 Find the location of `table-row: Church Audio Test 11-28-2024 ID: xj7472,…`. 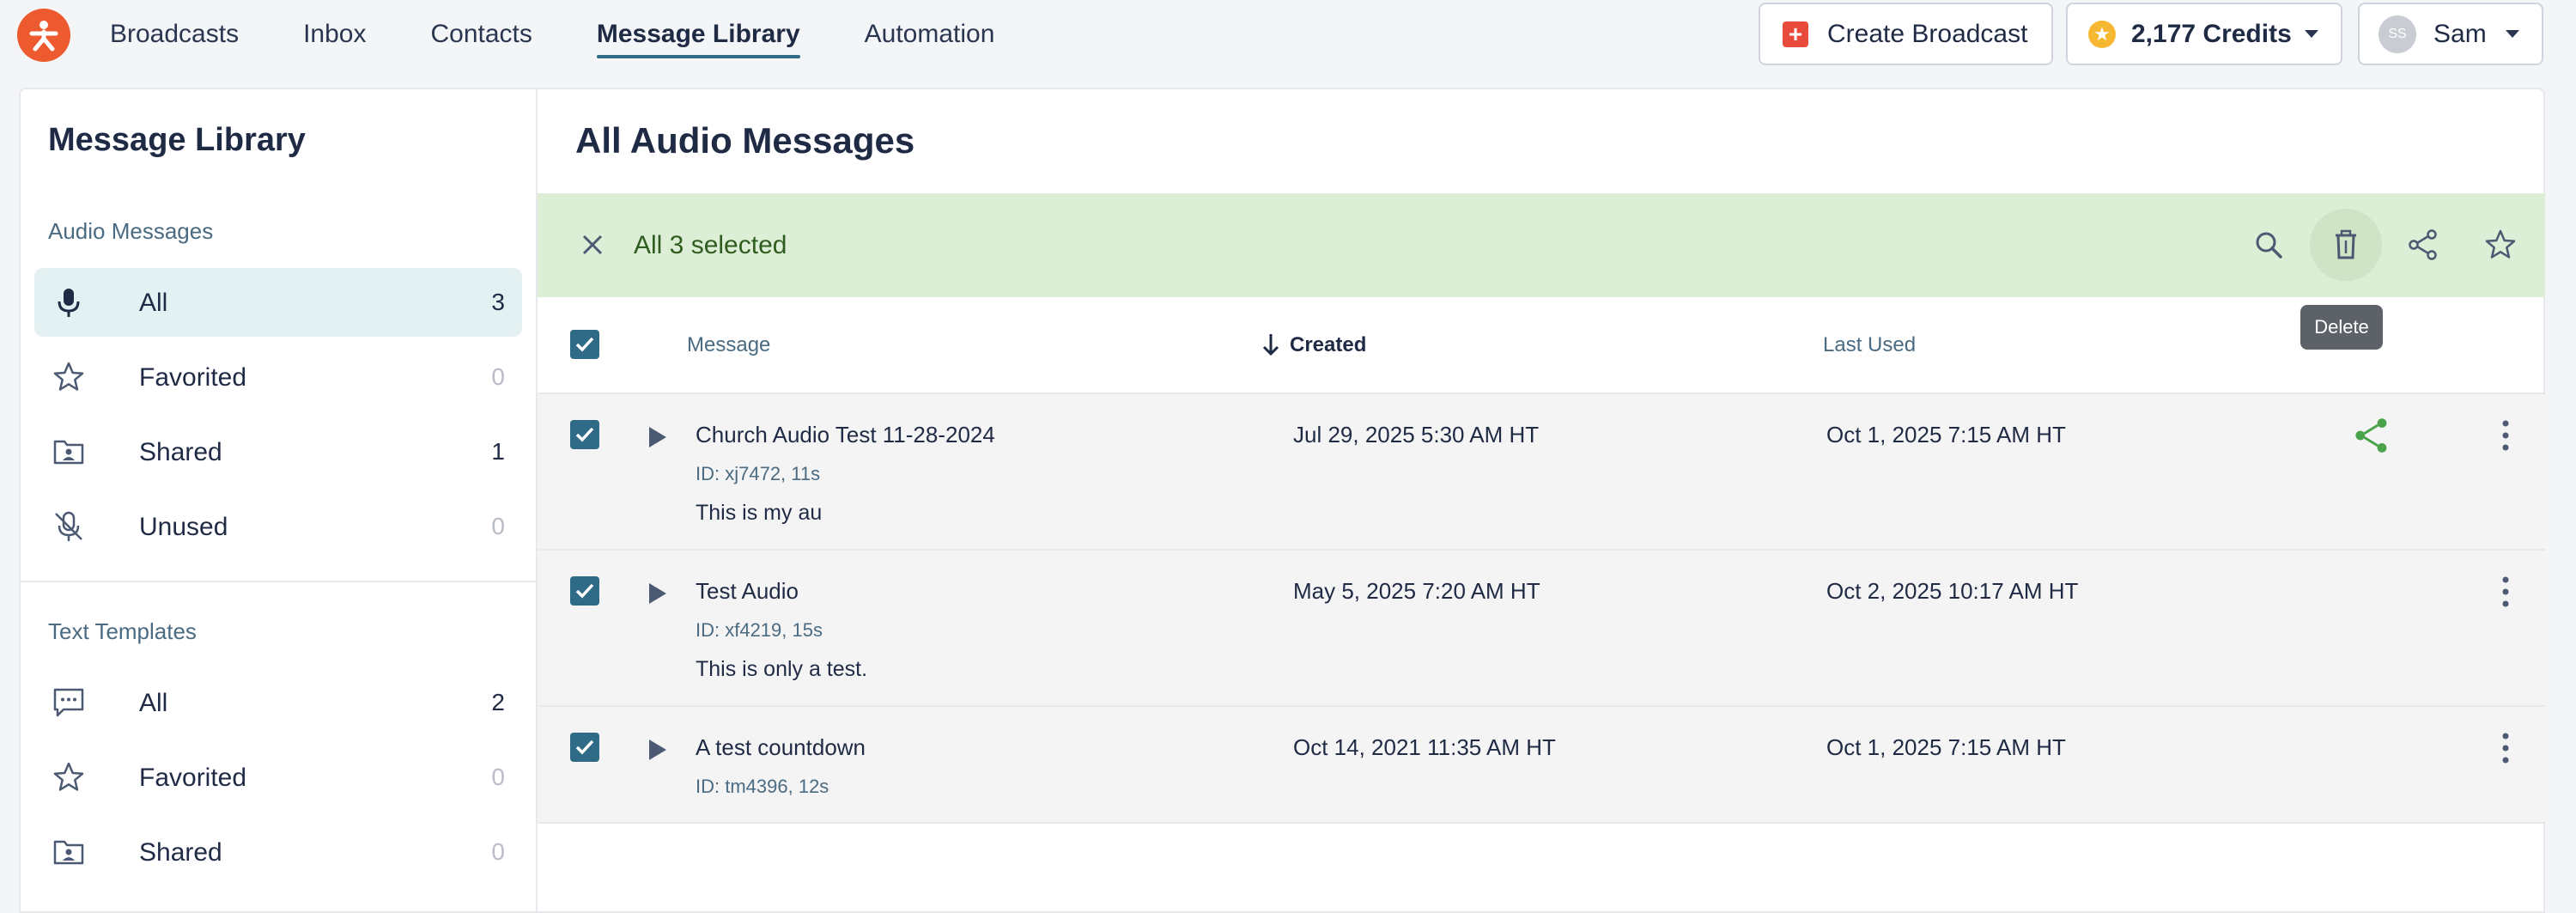

table-row: Church Audio Test 11-28-2024 ID: xj7472,… is located at coordinates (1542, 471).